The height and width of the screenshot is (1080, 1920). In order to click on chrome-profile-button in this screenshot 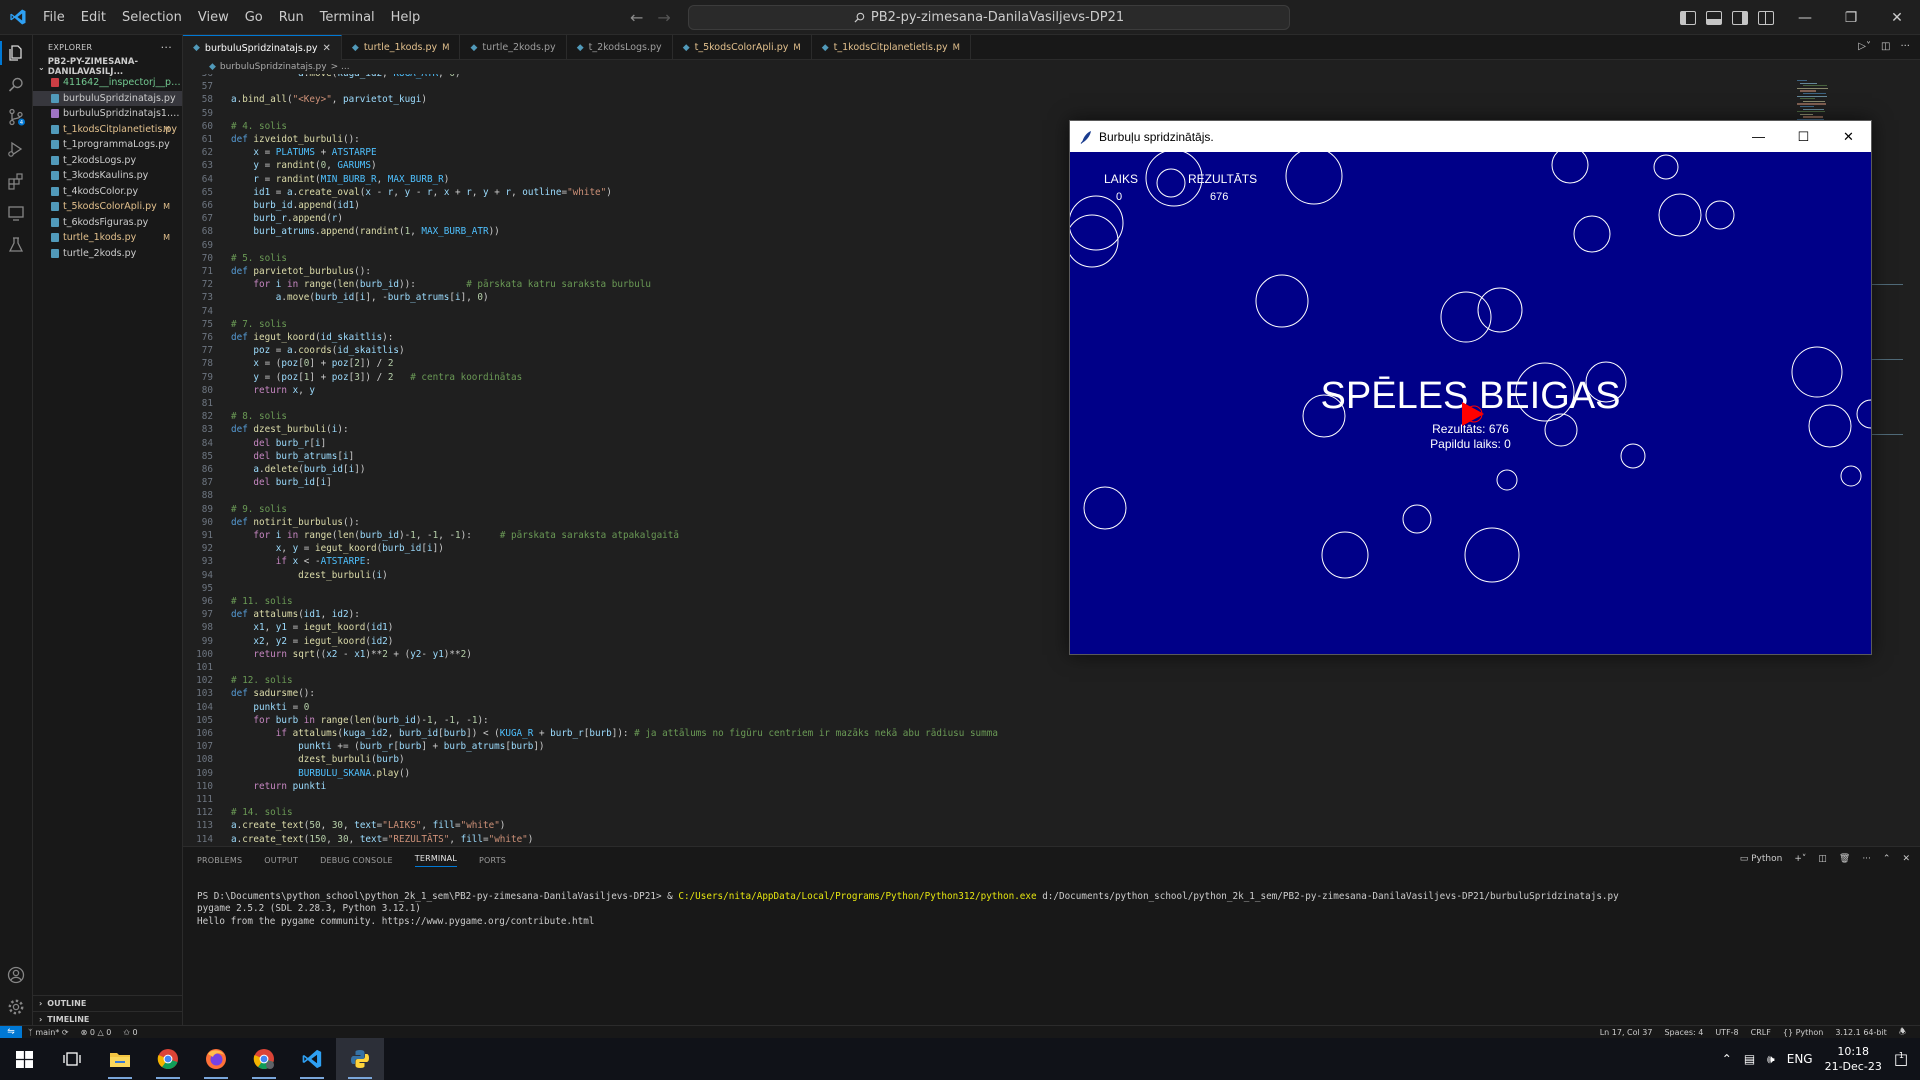, I will do `click(264, 1059)`.